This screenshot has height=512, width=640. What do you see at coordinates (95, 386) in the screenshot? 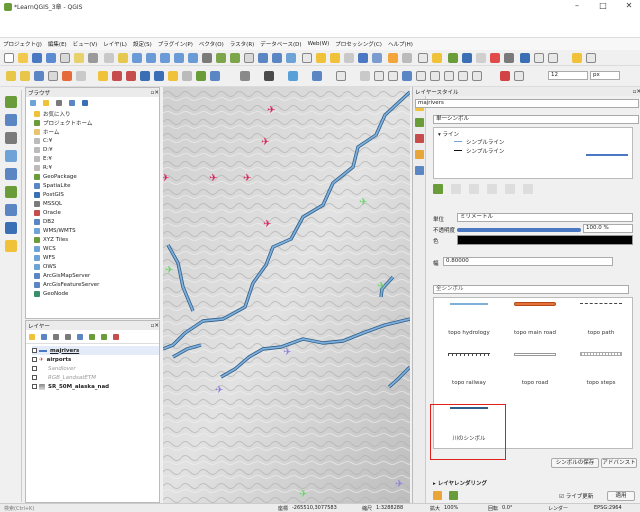
I see `layer-item-sr50m: SR_50M_alaska_nad` at bounding box center [95, 386].